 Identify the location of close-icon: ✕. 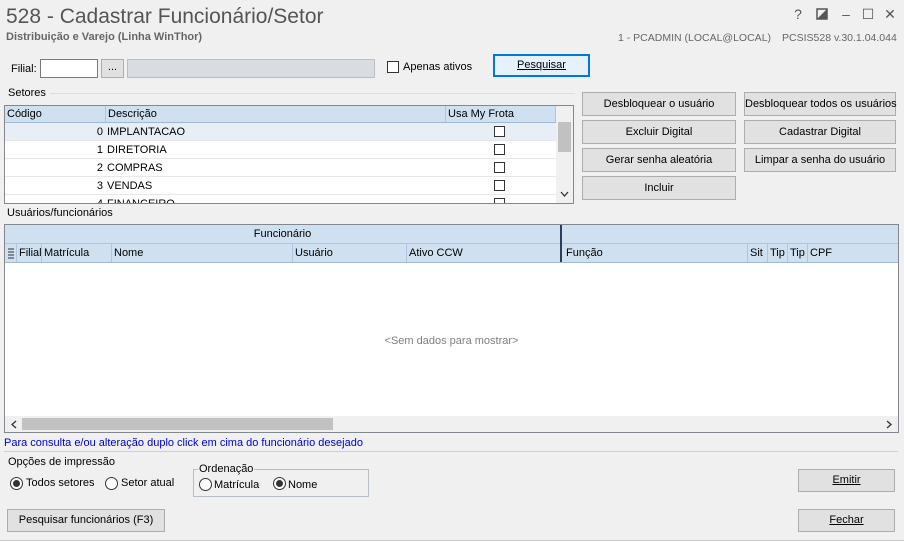
(890, 14).